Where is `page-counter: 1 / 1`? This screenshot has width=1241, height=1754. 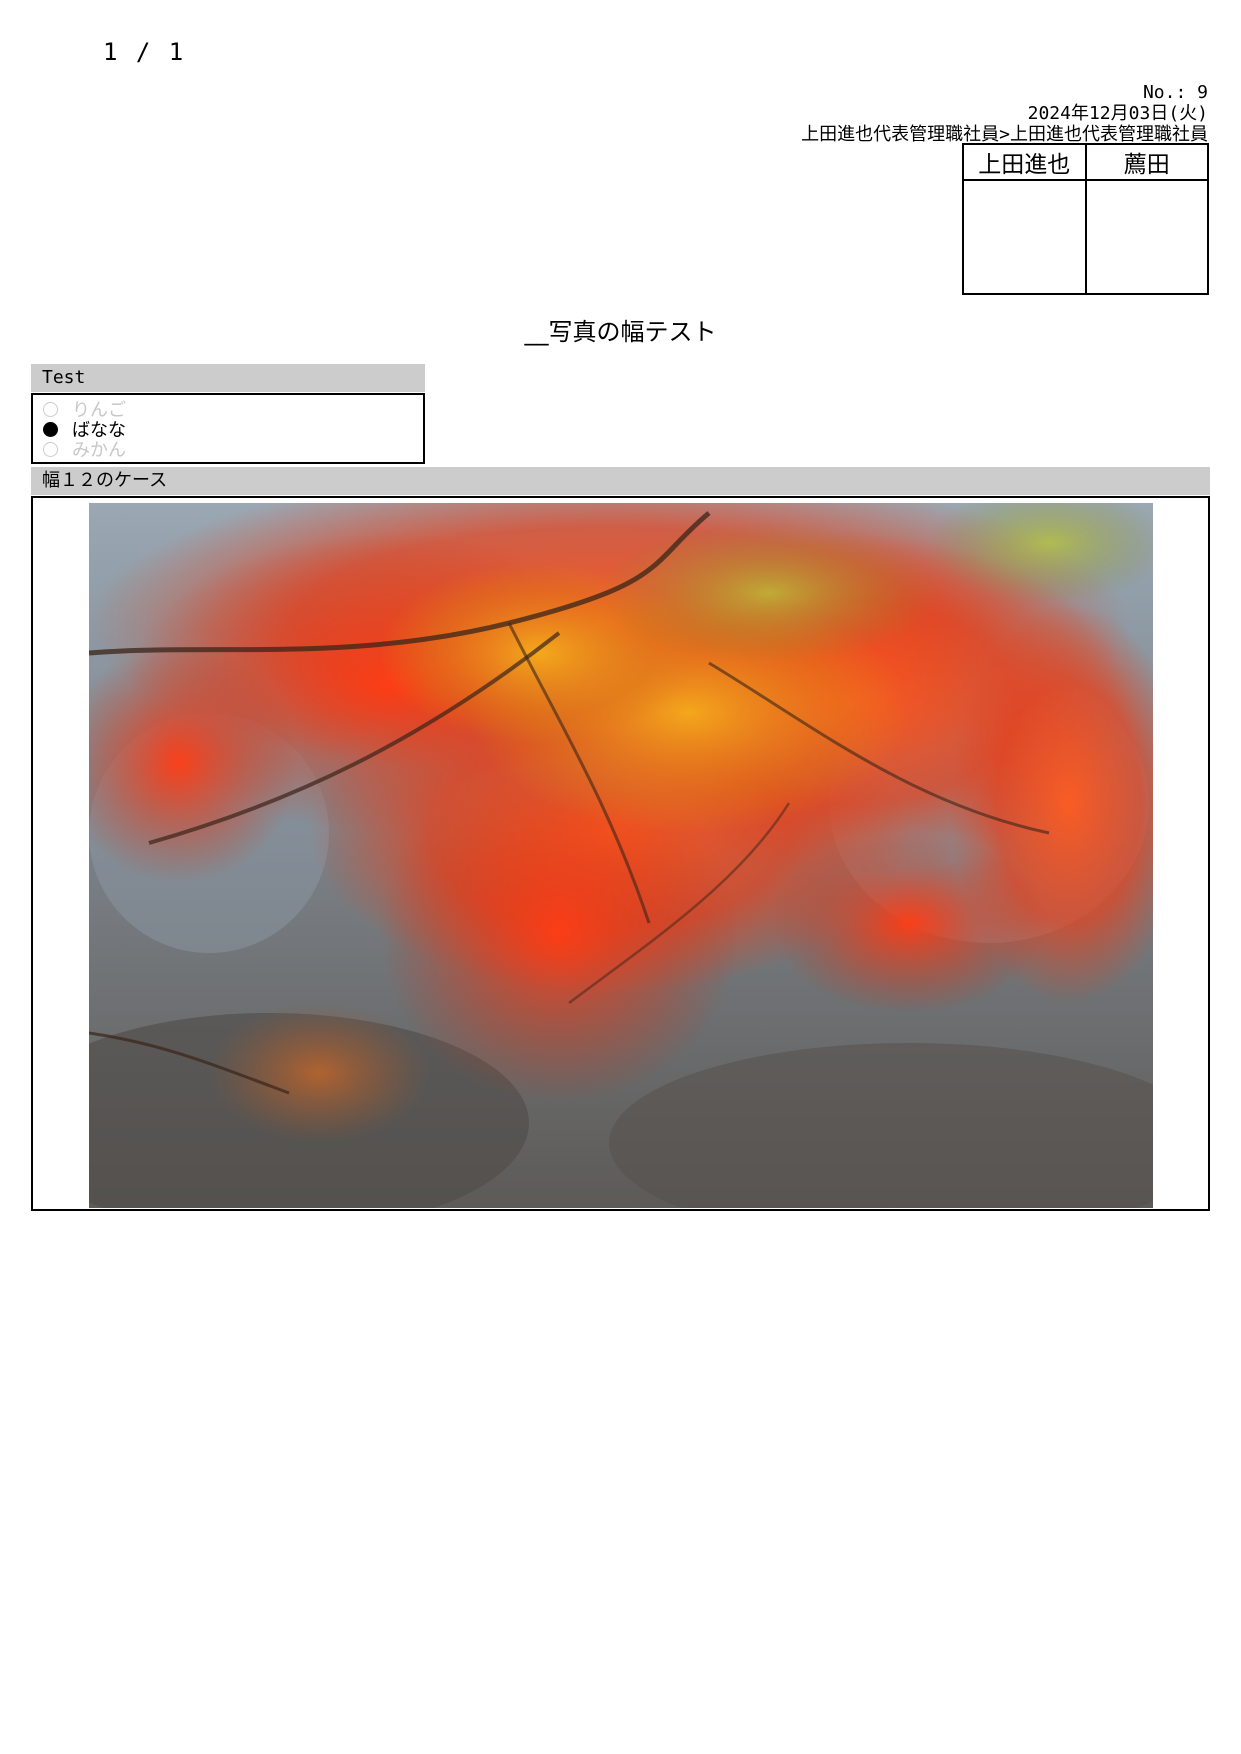
page-counter: 1 / 1 is located at coordinates (144, 52).